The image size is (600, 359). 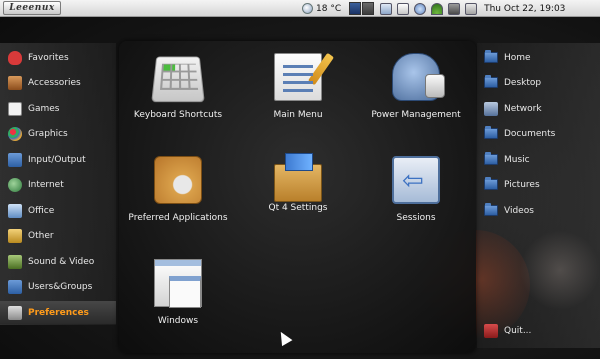 What do you see at coordinates (48, 57) in the screenshot?
I see `category-label: Favorites` at bounding box center [48, 57].